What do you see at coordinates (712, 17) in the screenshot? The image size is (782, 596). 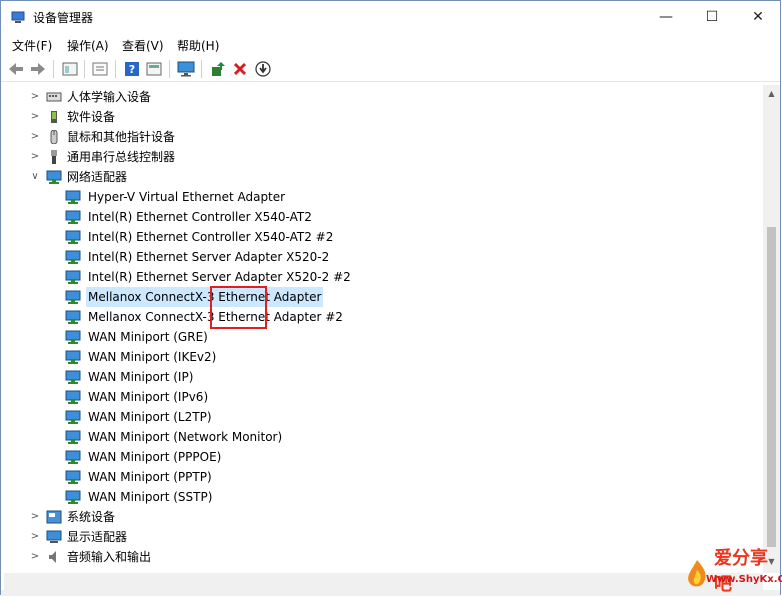 I see `maximize-button: ☐` at bounding box center [712, 17].